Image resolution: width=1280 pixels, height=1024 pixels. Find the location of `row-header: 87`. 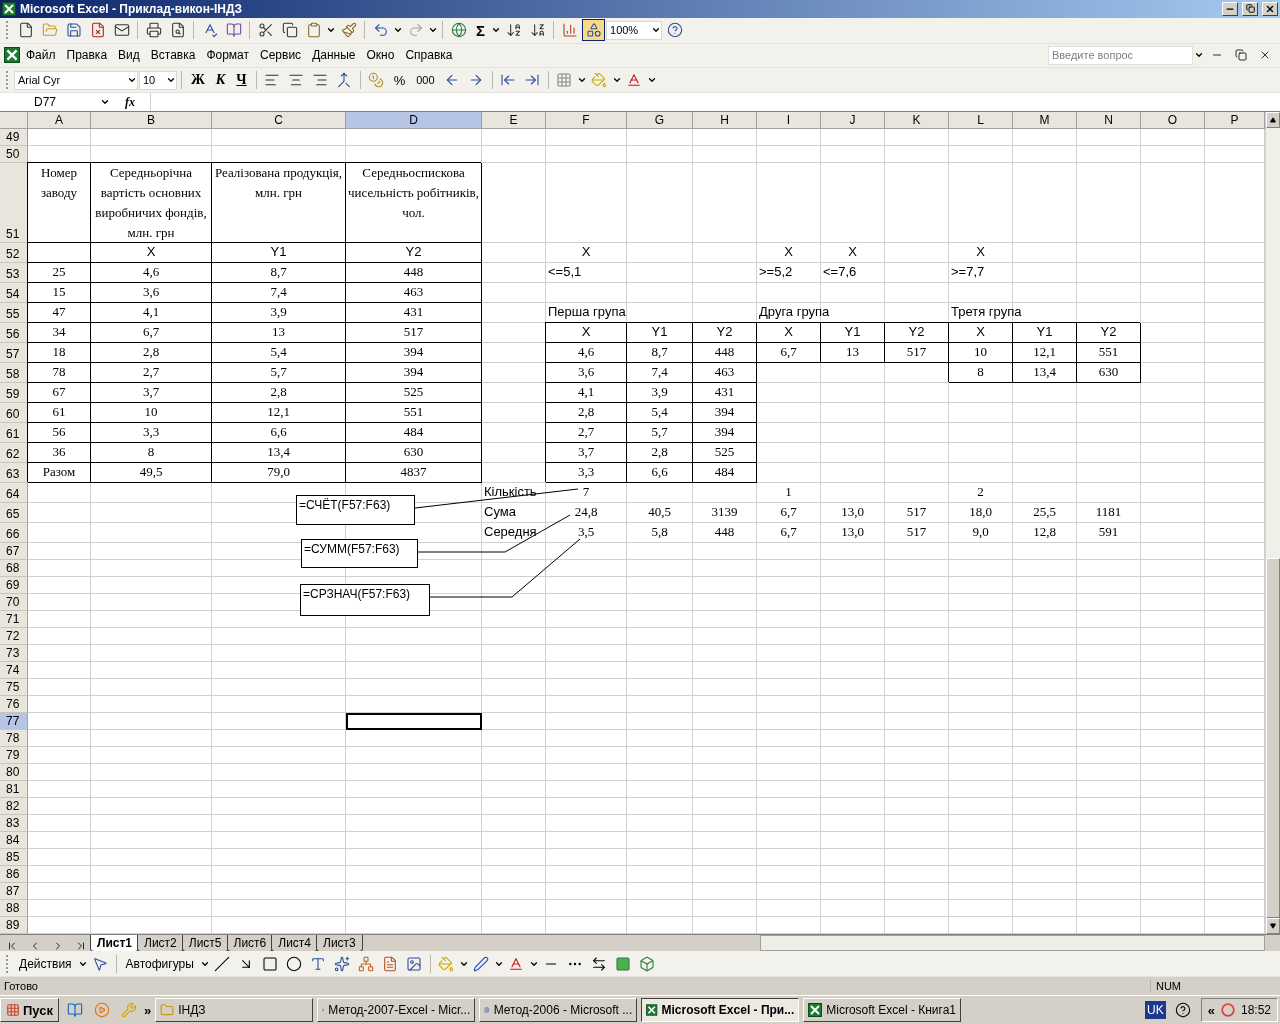

row-header: 87 is located at coordinates (14, 892).